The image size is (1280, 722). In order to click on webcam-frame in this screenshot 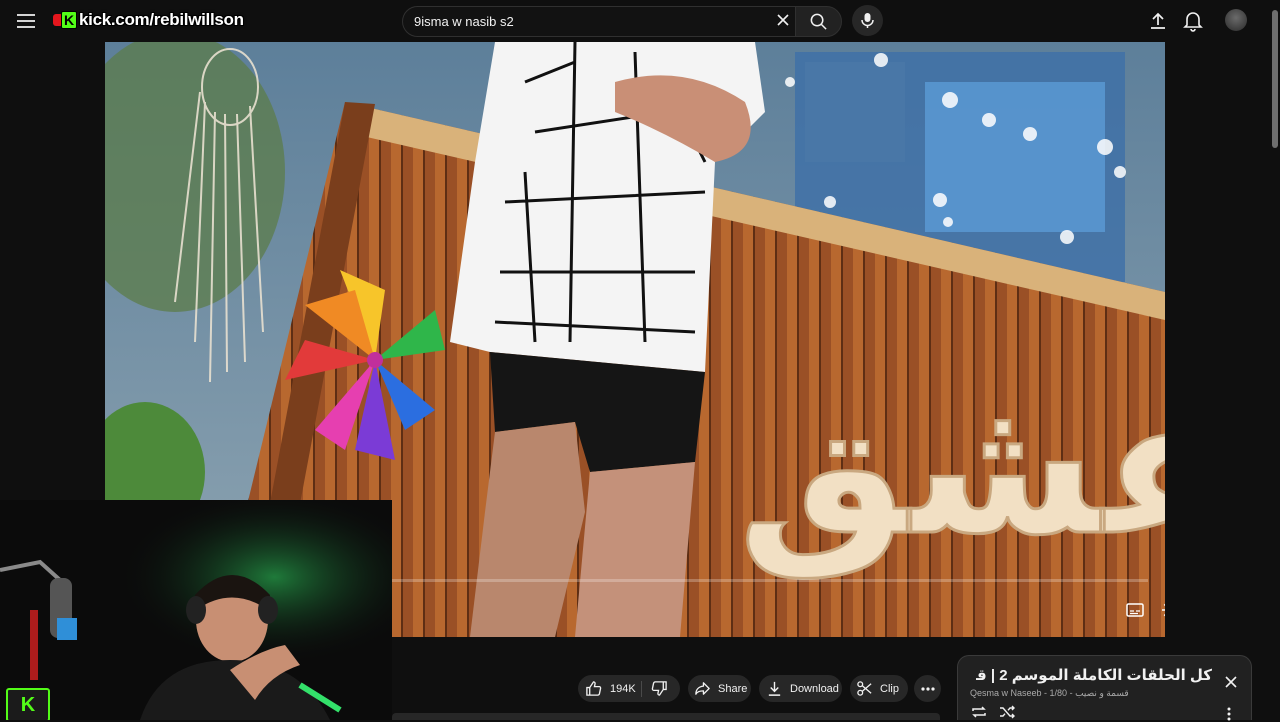, I will do `click(196, 610)`.